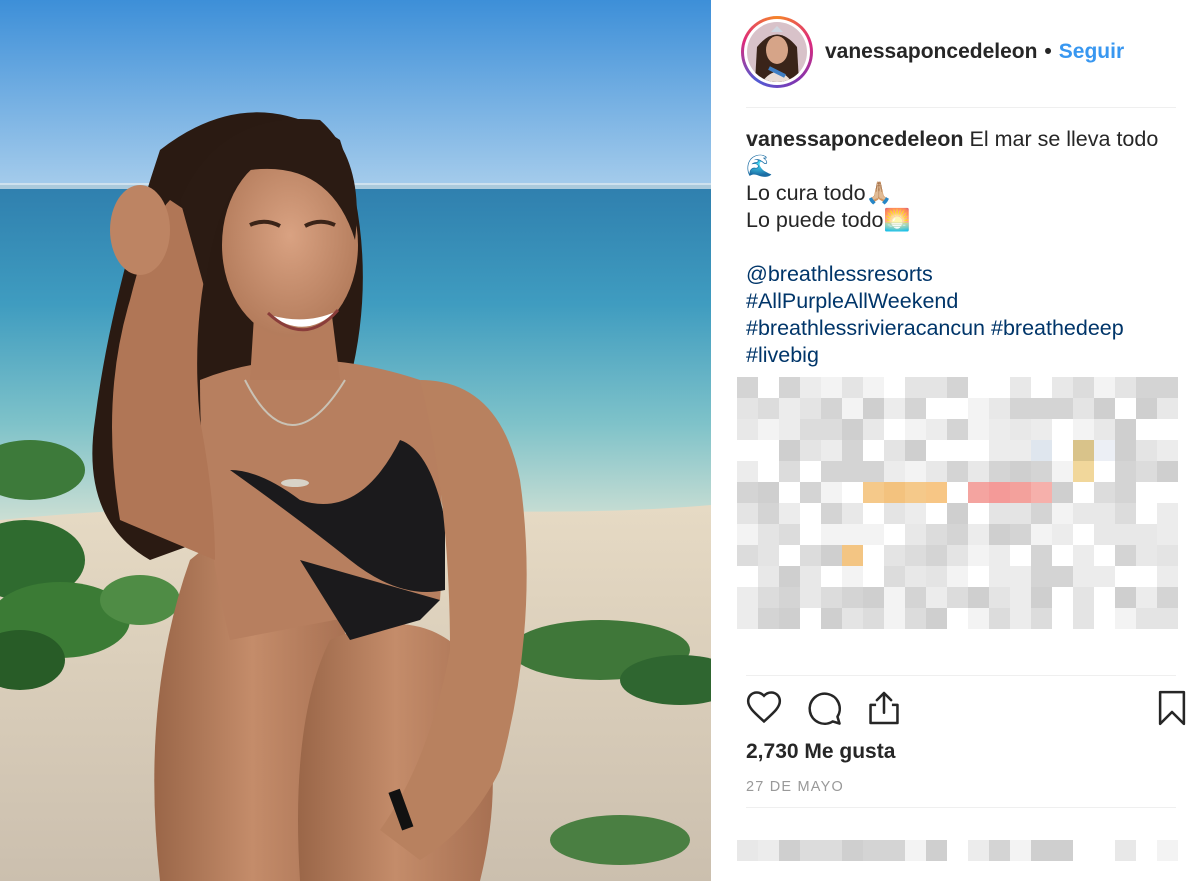 The image size is (1200, 881). What do you see at coordinates (865, 328) in the screenshot?
I see `hashtag-link: #breathlessrivieracancun` at bounding box center [865, 328].